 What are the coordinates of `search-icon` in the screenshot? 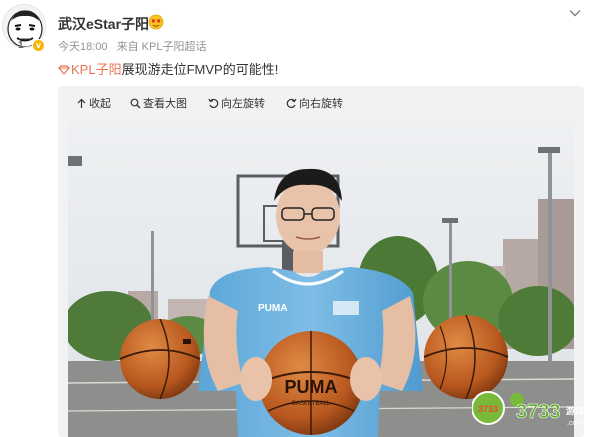 It's located at (135, 103).